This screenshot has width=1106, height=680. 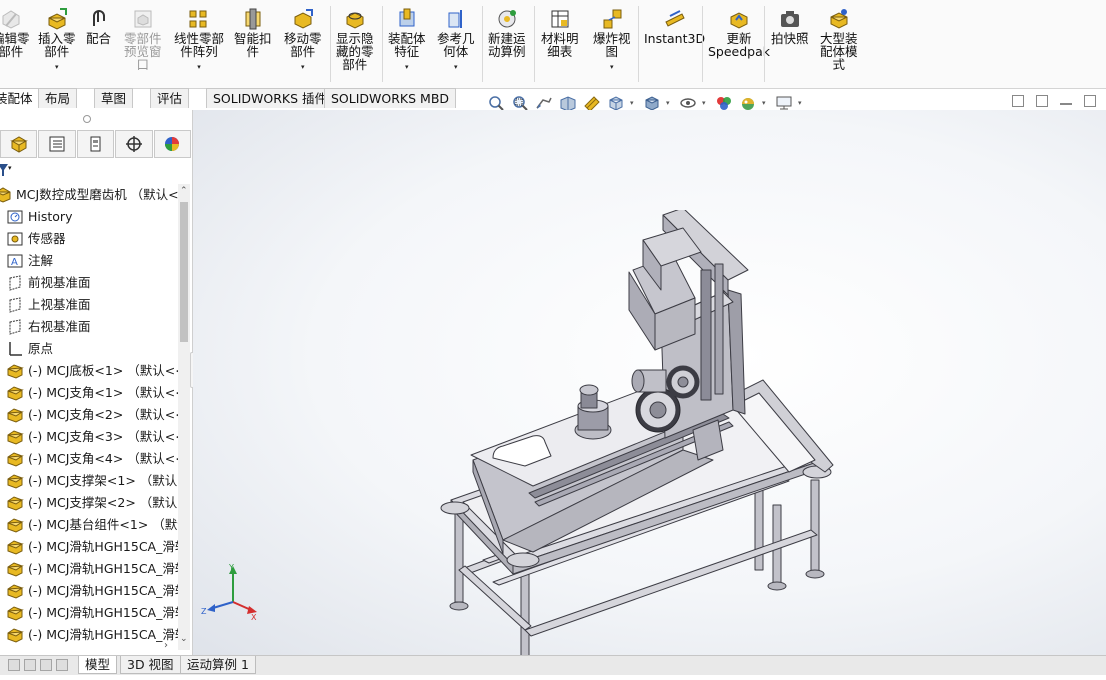 What do you see at coordinates (57, 67) in the screenshot?
I see `insert-component-dropdown-icon: ▾` at bounding box center [57, 67].